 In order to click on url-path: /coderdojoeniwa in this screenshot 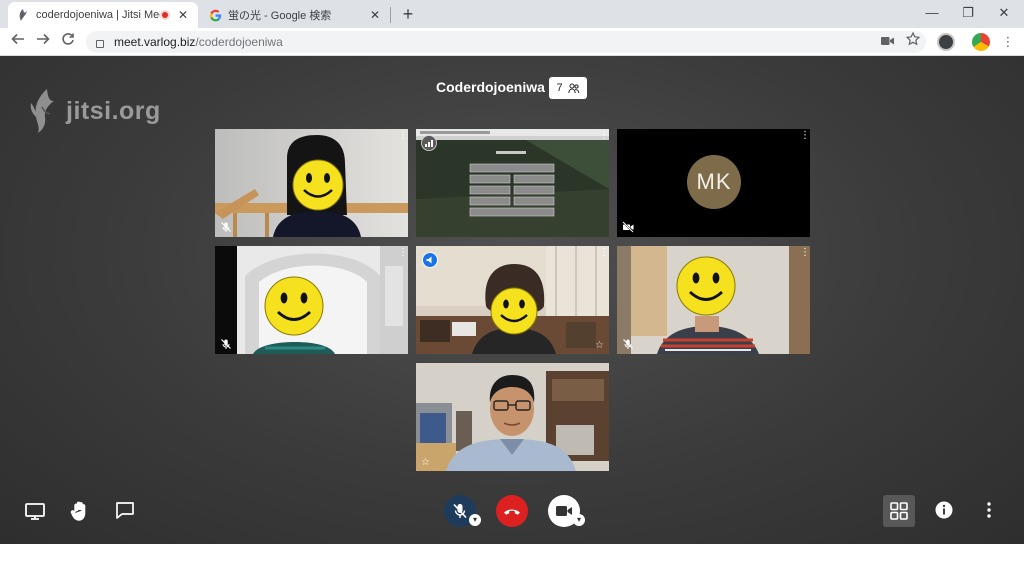, I will do `click(239, 42)`.